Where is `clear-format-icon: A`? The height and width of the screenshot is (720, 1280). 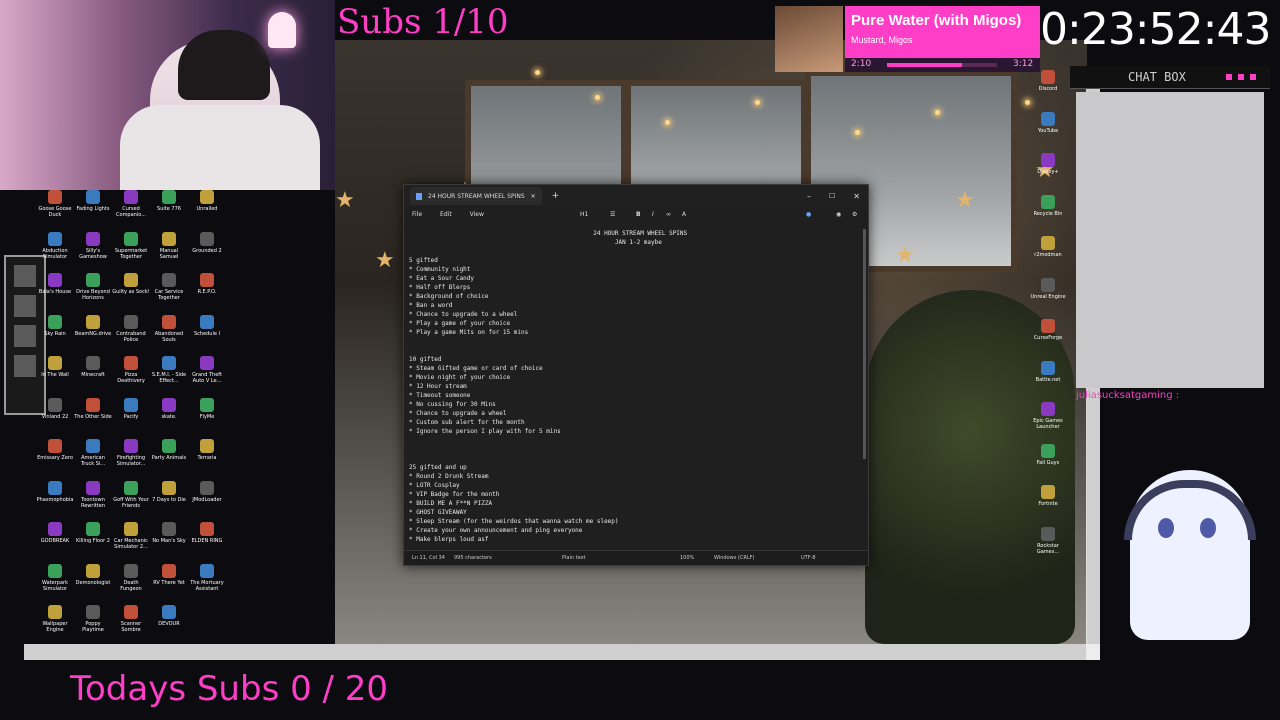
clear-format-icon: A is located at coordinates (684, 214).